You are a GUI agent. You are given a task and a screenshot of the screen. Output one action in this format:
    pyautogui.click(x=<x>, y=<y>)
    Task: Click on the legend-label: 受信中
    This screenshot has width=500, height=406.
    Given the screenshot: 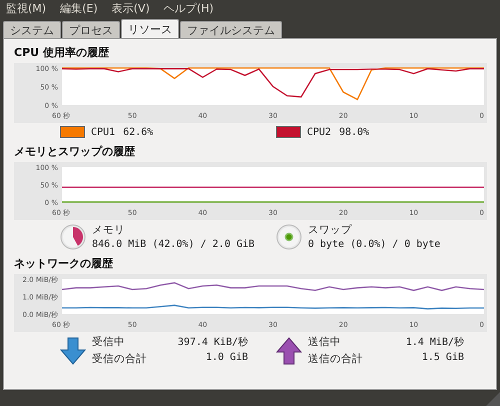 What is the action you would take?
    pyautogui.click(x=109, y=342)
    